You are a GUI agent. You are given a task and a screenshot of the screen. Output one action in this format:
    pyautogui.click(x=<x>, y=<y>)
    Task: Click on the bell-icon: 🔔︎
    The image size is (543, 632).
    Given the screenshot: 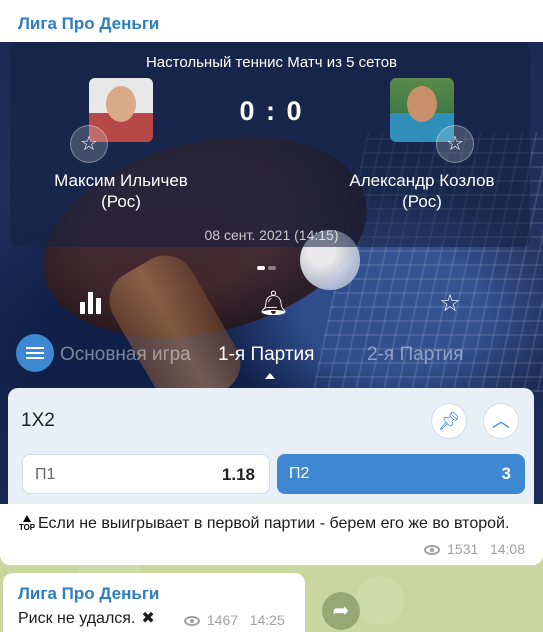 What is the action you would take?
    pyautogui.click(x=273, y=304)
    